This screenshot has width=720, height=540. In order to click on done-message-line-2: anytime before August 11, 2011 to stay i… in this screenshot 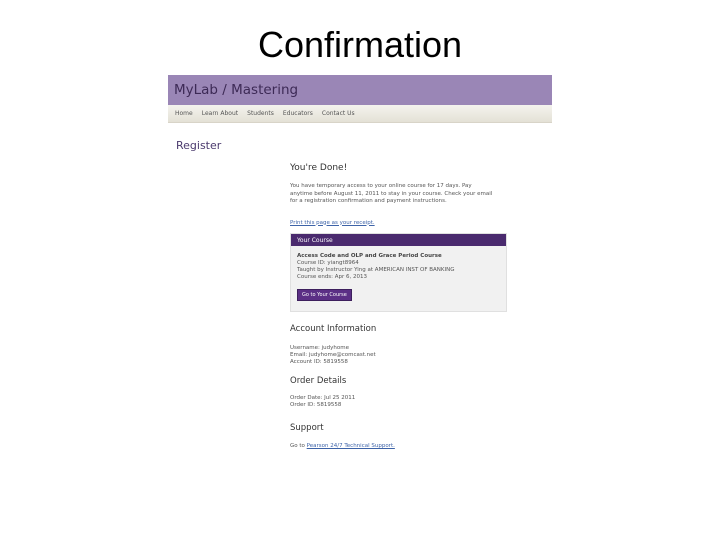, I will do `click(391, 193)`.